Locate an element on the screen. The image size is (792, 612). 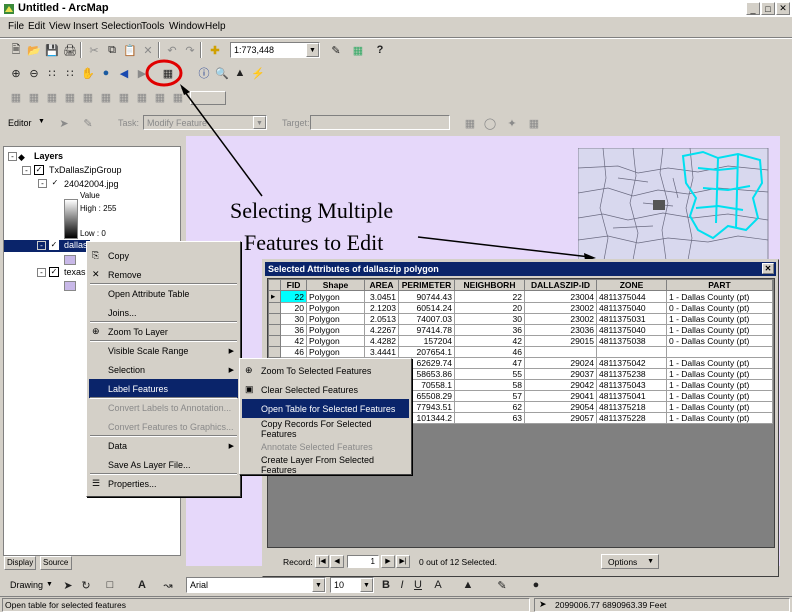
table-cell: 0 - Dallas County (pt) is located at coordinates (719, 341).